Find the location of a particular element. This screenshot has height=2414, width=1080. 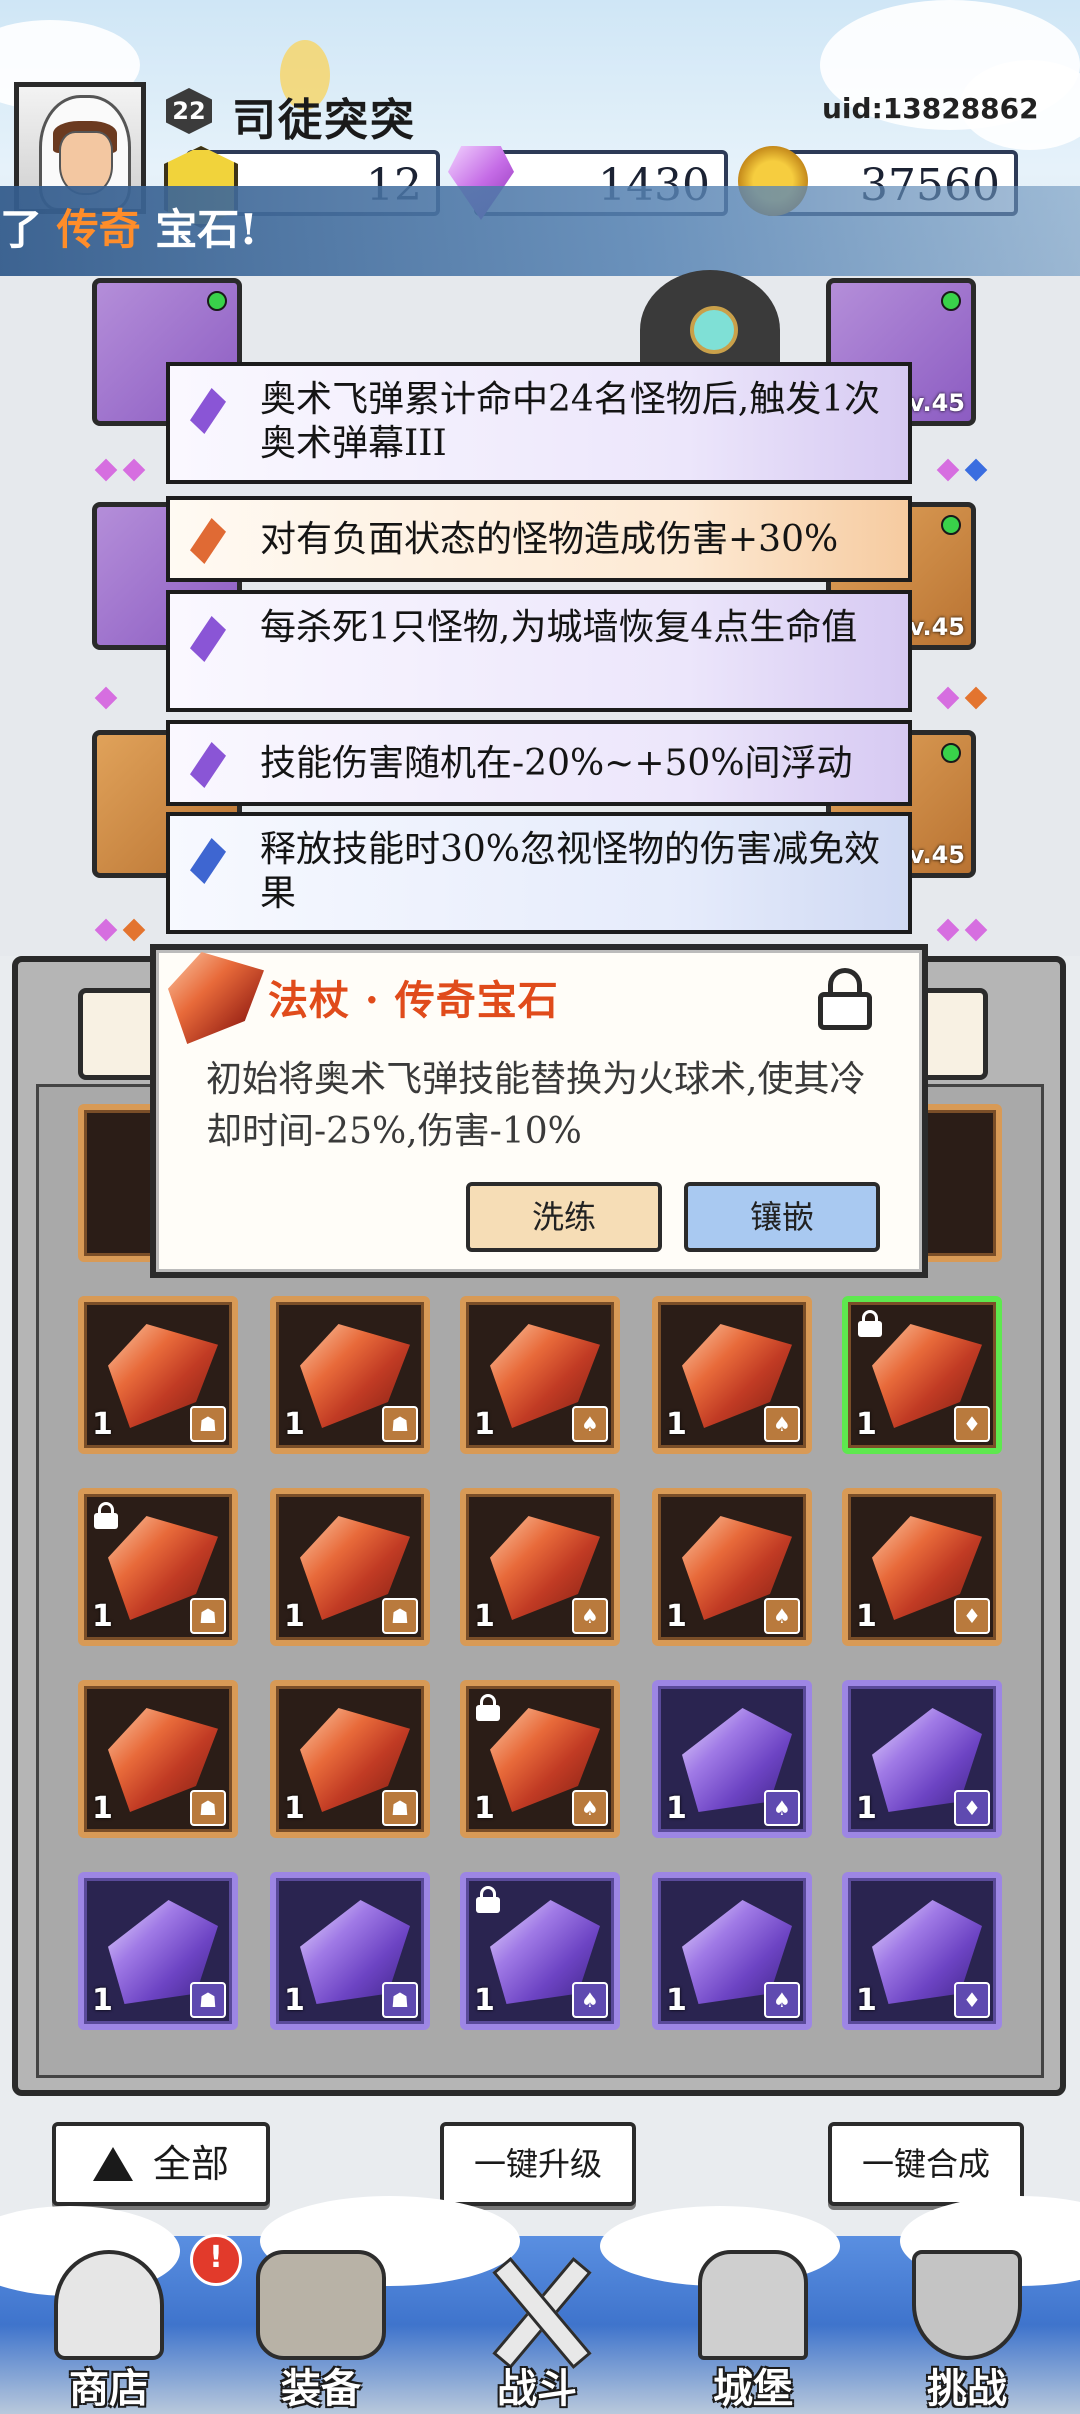

nav-equipment-label: 装备 is located at coordinates (321, 2388).